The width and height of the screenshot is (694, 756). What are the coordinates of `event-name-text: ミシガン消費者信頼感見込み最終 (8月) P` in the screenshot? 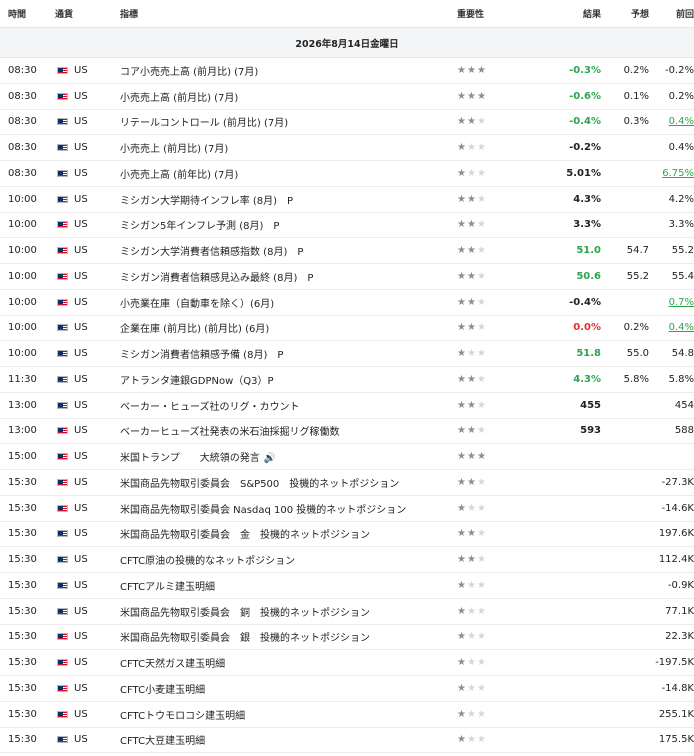 It's located at (216, 278).